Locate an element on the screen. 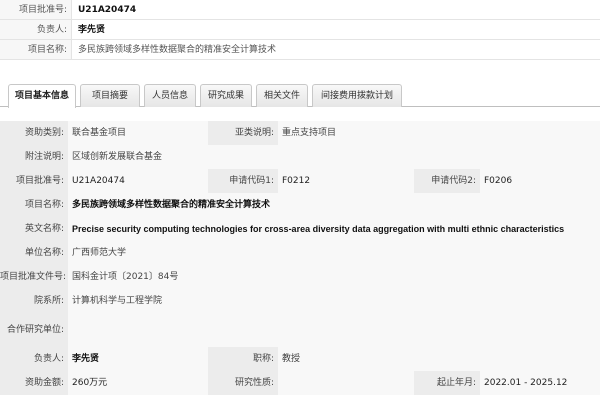  row-funding-type: 资助类别: 联合基金项目 亚类说明: 重点支持项目 is located at coordinates (300, 133).